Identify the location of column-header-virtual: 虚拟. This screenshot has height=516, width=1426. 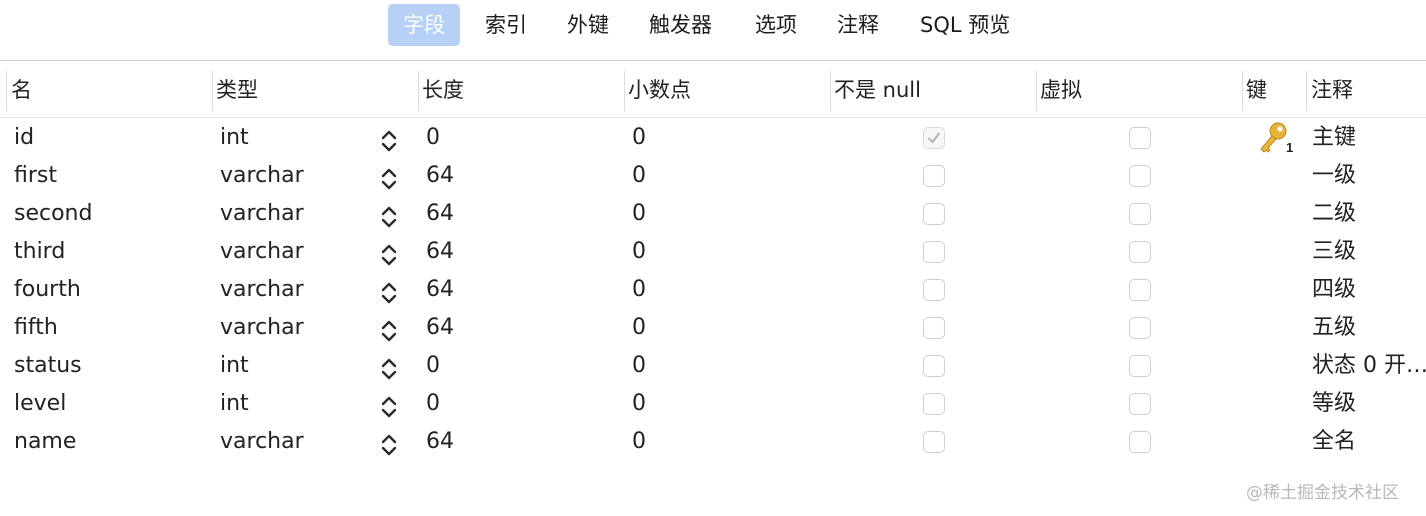
(1061, 89).